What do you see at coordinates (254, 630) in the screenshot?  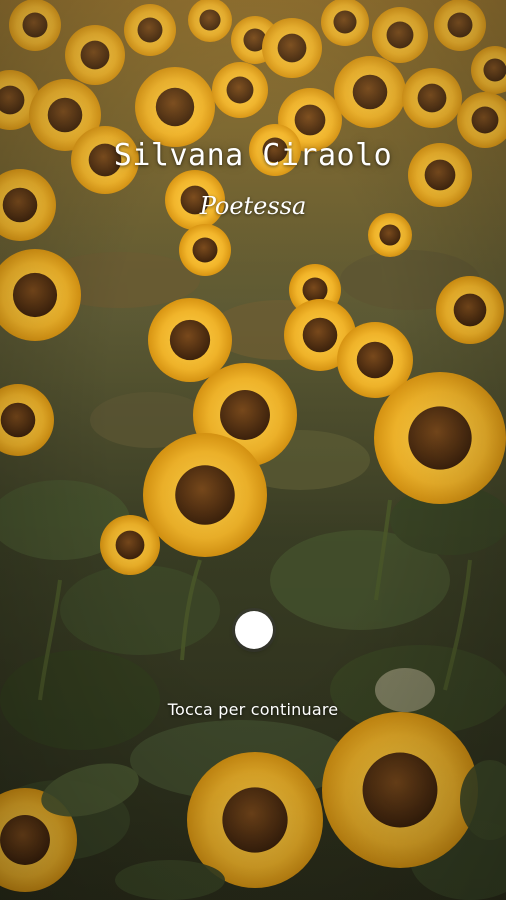 I see `tap-indicator-dot` at bounding box center [254, 630].